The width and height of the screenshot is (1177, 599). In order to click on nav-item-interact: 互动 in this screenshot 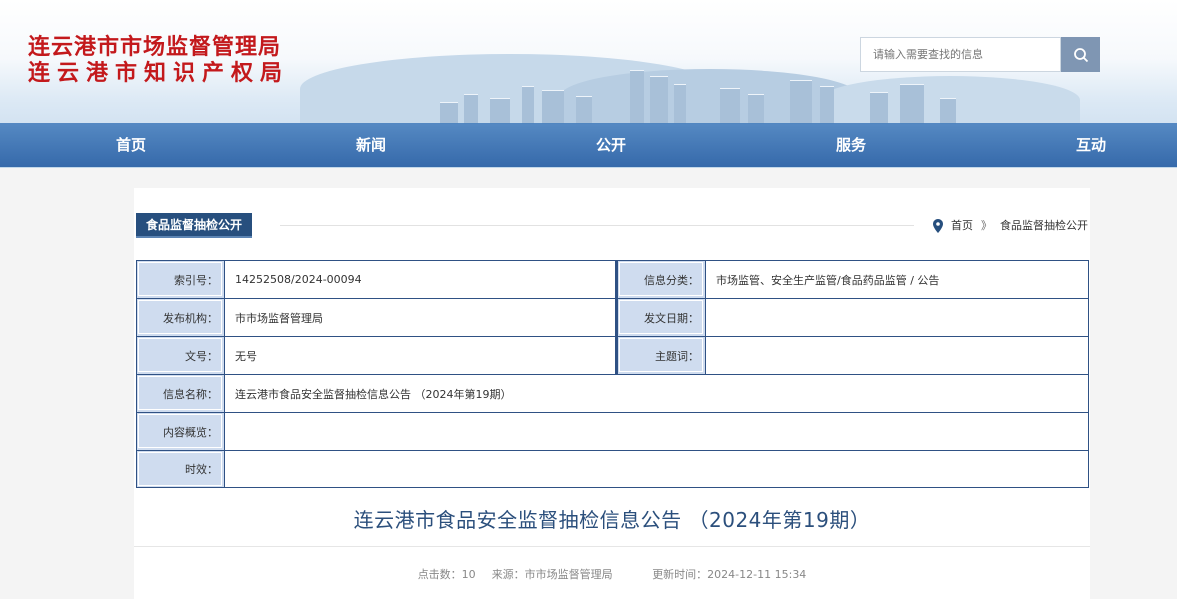, I will do `click(1091, 145)`.